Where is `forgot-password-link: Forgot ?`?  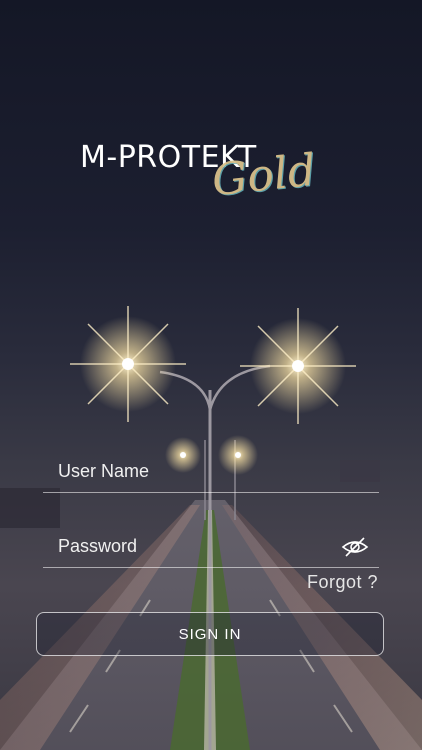 forgot-password-link: Forgot ? is located at coordinates (342, 582).